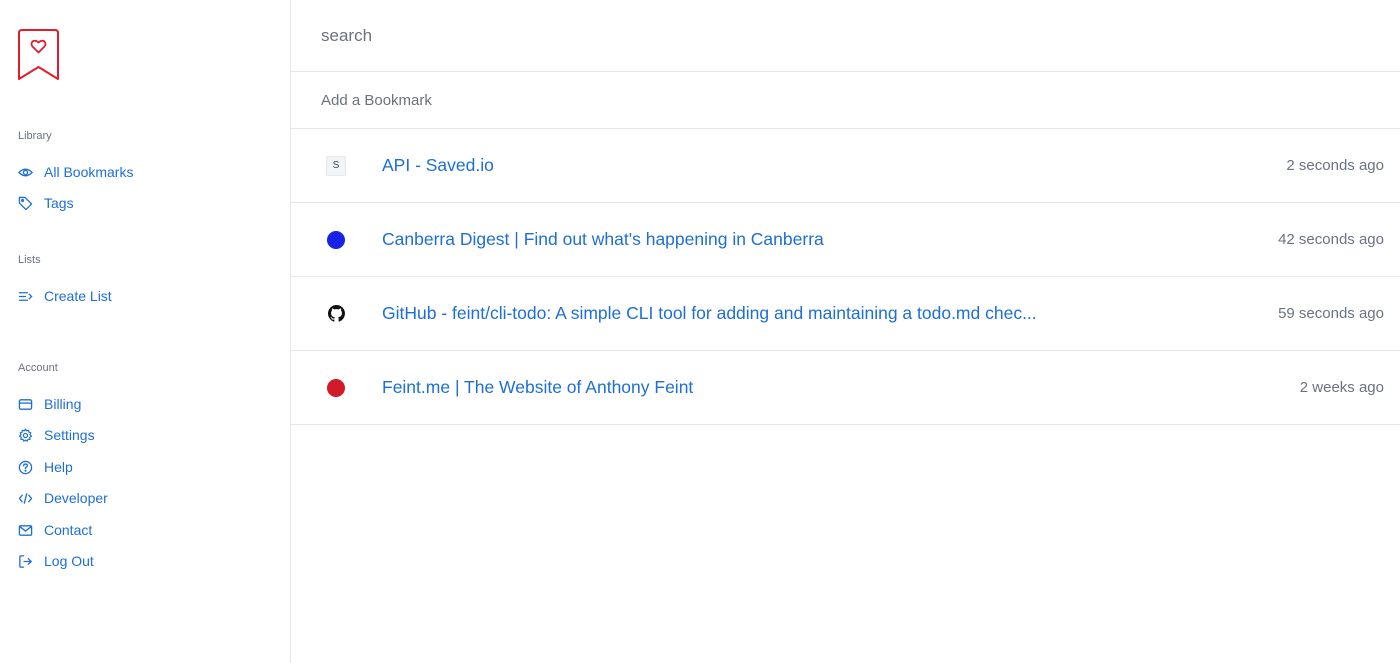 This screenshot has width=1400, height=663. I want to click on credit-card-icon, so click(25, 404).